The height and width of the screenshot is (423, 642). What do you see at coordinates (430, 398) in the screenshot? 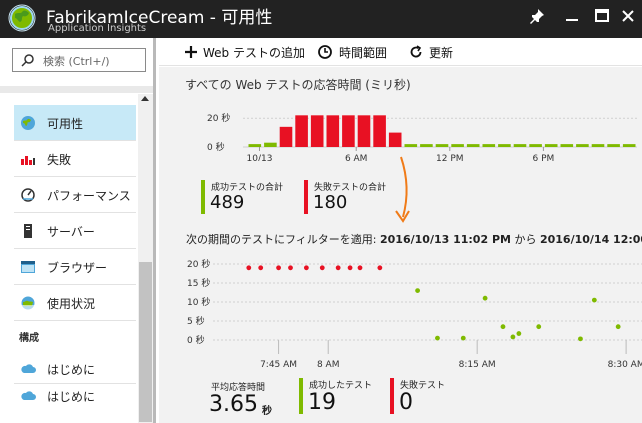
I see `failed-tests-stat: 失敗テスト 0` at bounding box center [430, 398].